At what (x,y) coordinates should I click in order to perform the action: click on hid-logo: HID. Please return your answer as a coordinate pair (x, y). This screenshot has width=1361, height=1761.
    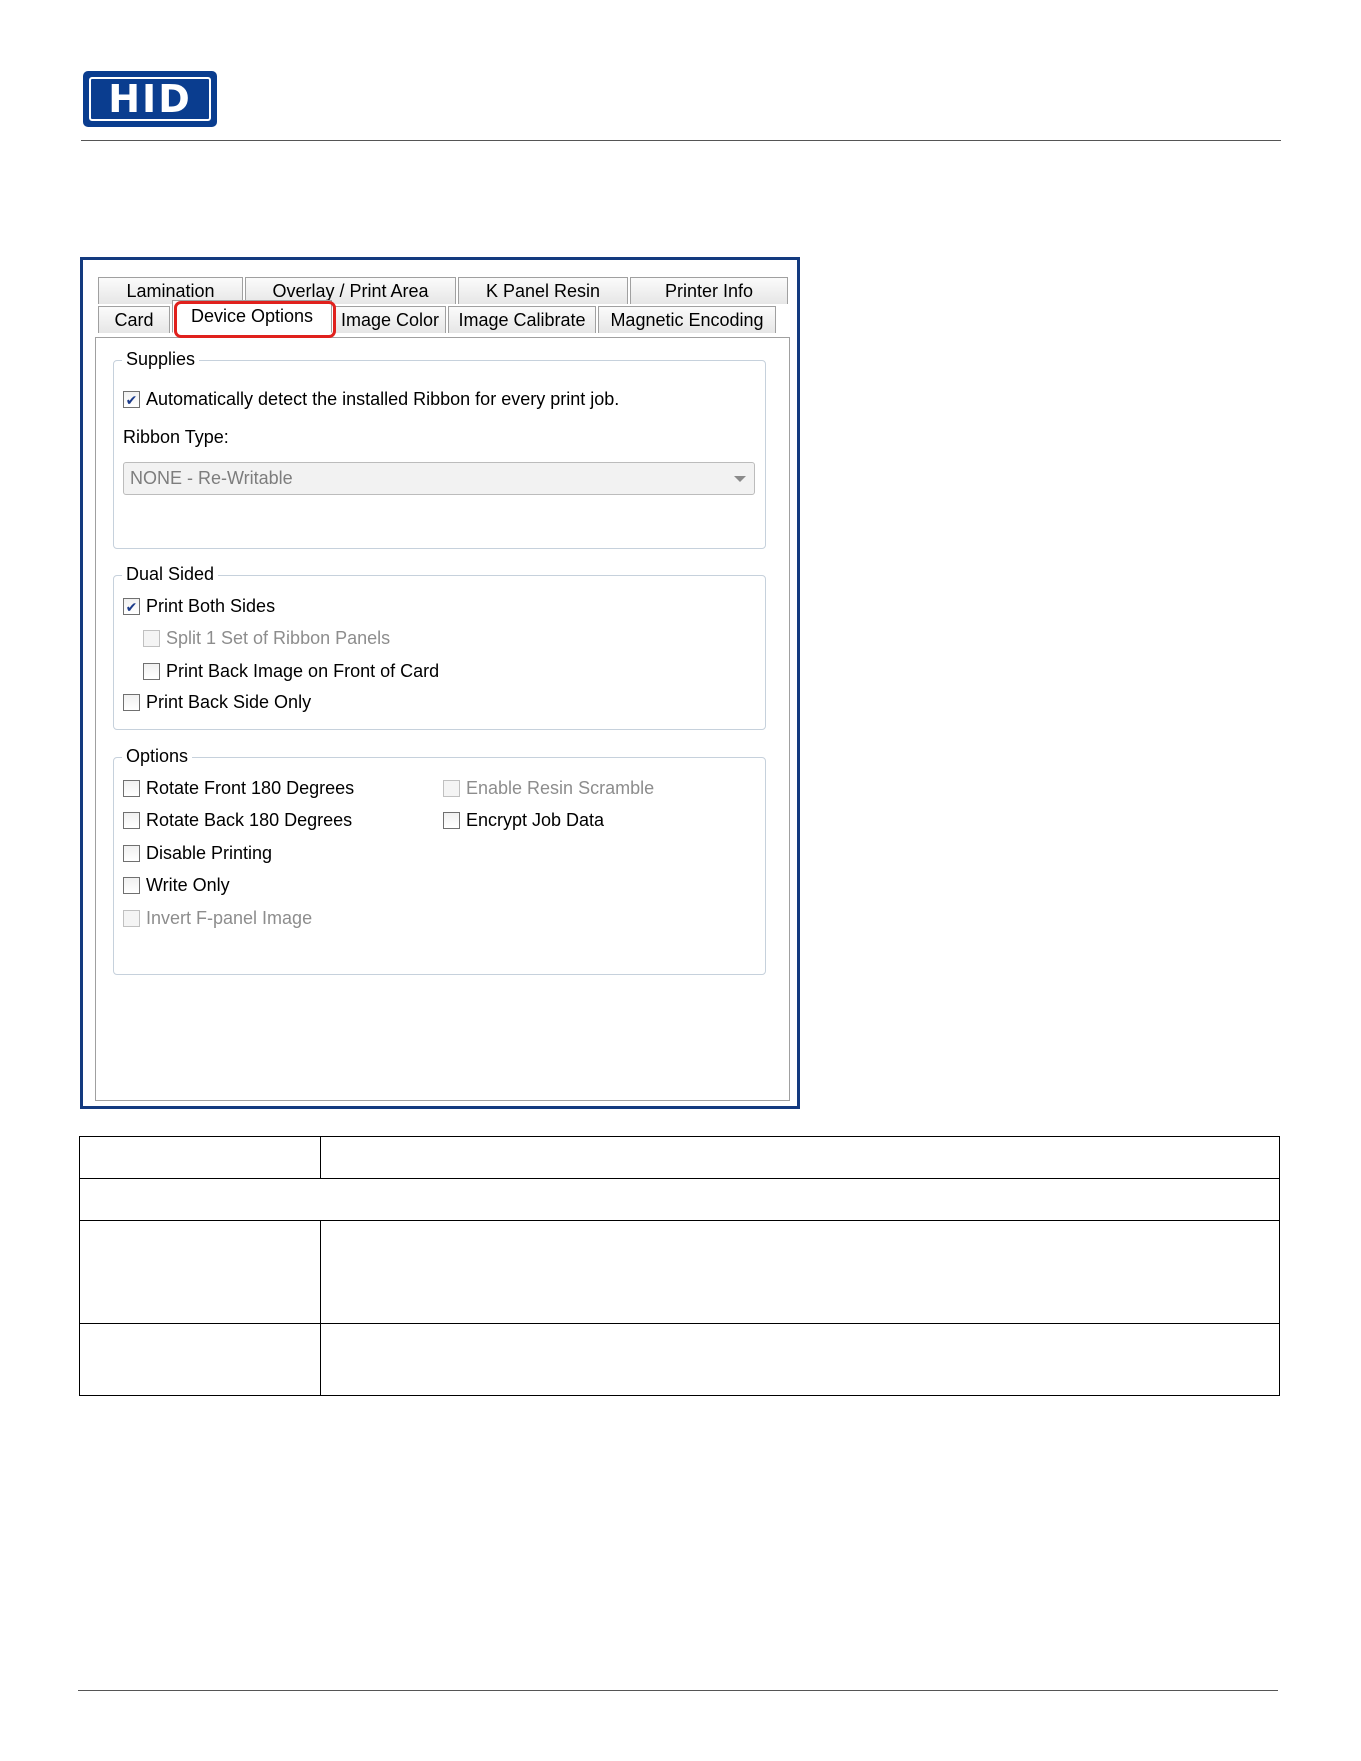
    Looking at the image, I should click on (150, 99).